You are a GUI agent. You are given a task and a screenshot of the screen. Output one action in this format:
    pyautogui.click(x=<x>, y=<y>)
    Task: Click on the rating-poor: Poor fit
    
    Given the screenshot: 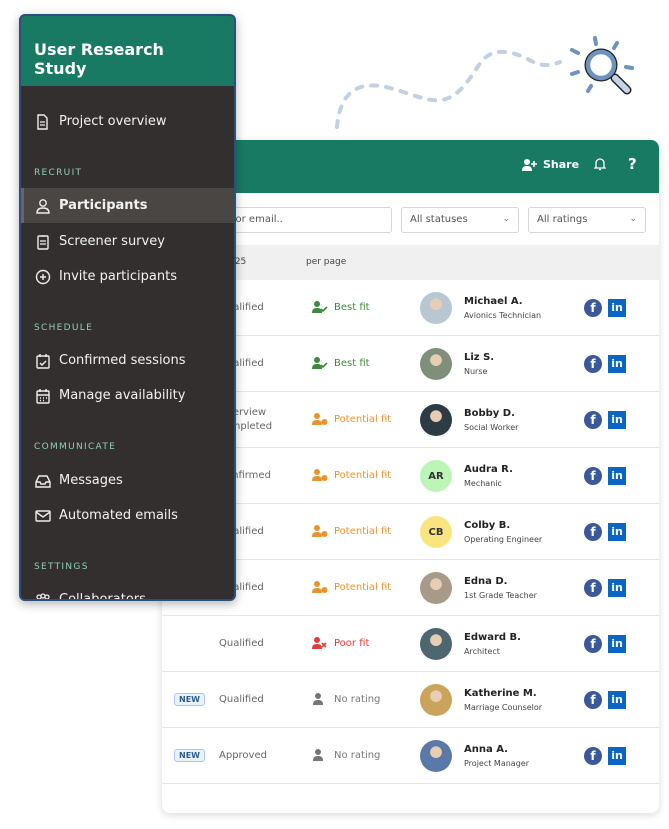 What is the action you would take?
    pyautogui.click(x=340, y=643)
    